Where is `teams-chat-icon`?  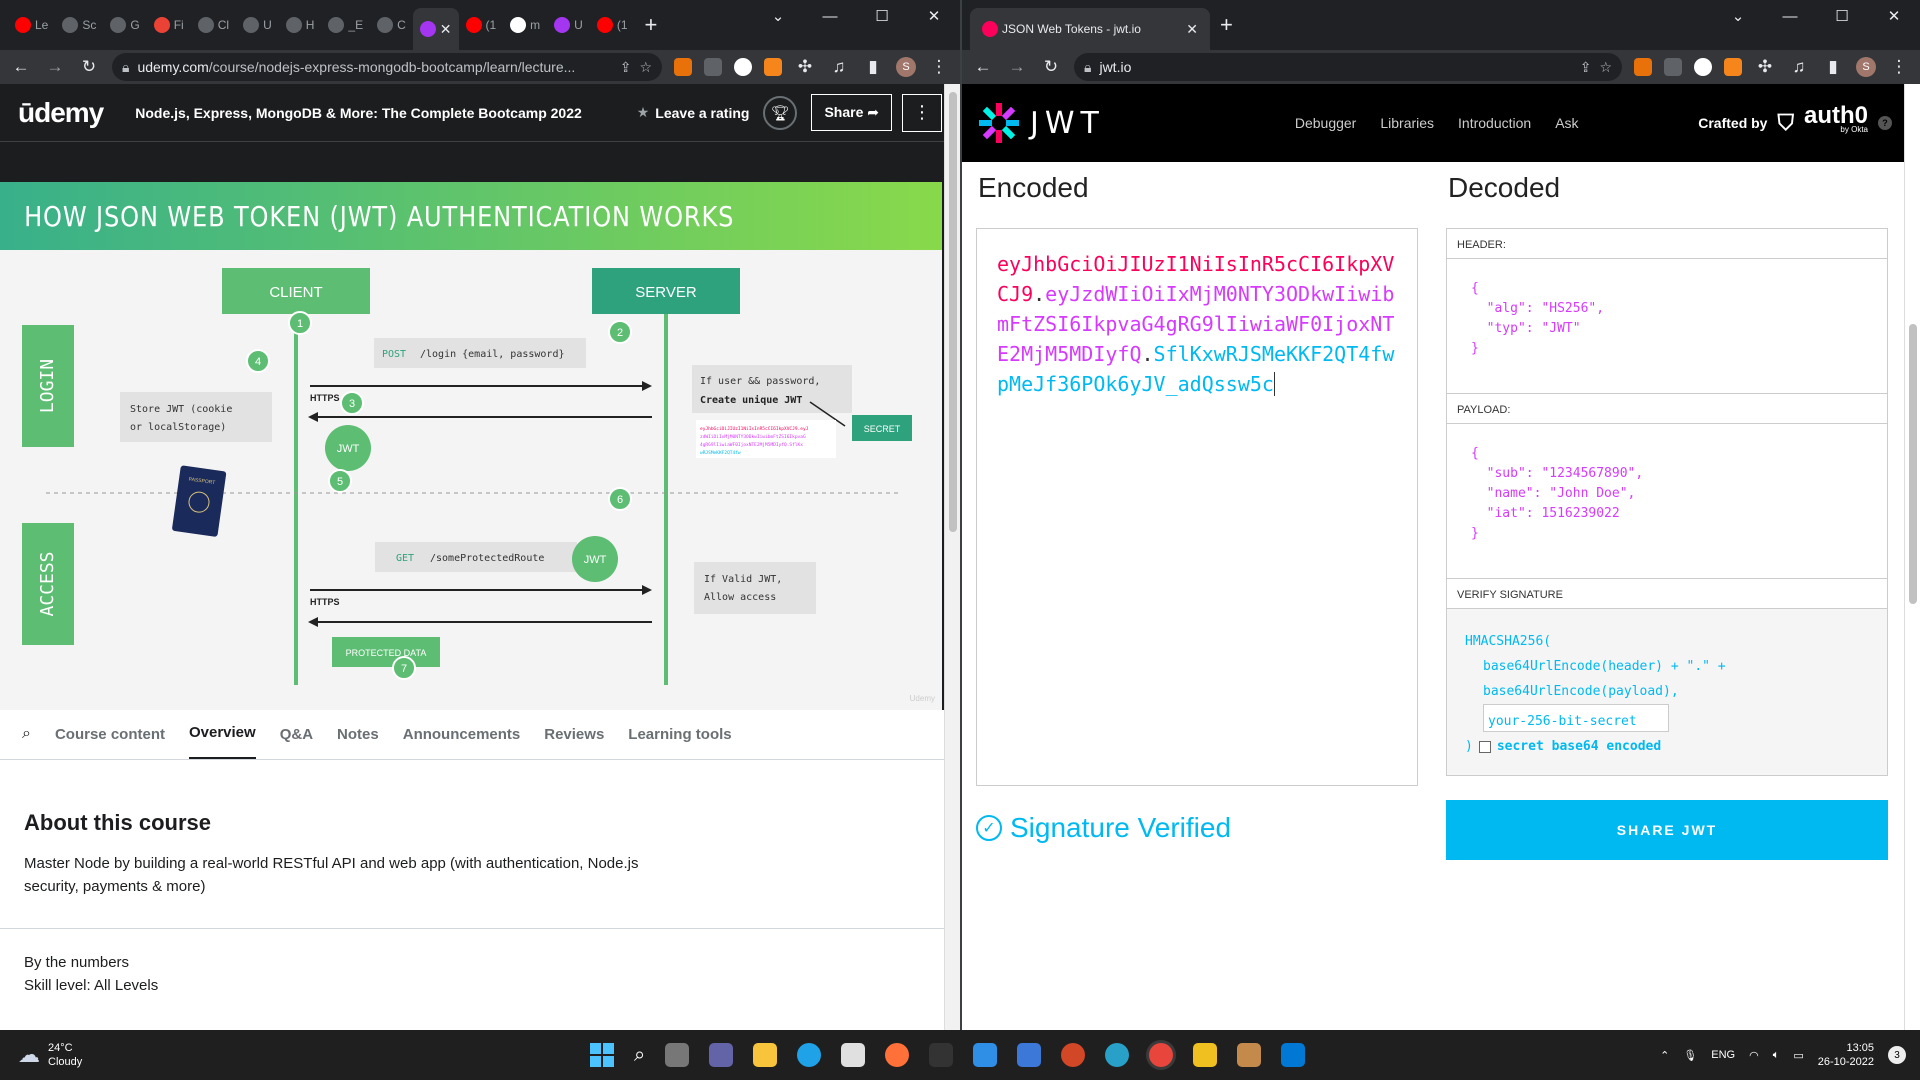
teams-chat-icon is located at coordinates (721, 1055).